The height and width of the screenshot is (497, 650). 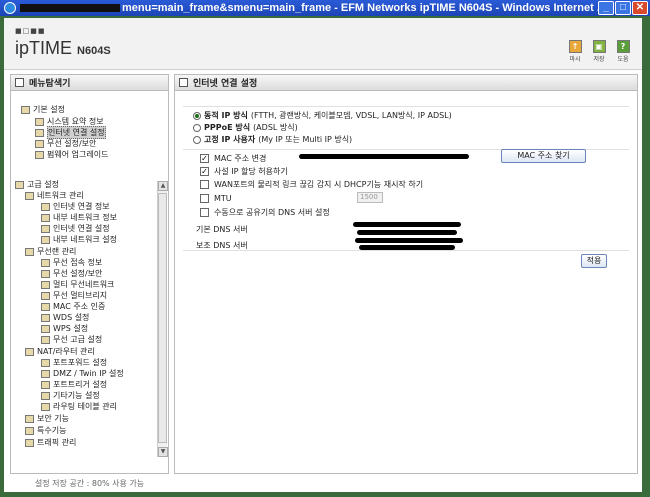 I want to click on menu-item-internet-info: 인터넷 연결 정보, so click(x=75, y=206).